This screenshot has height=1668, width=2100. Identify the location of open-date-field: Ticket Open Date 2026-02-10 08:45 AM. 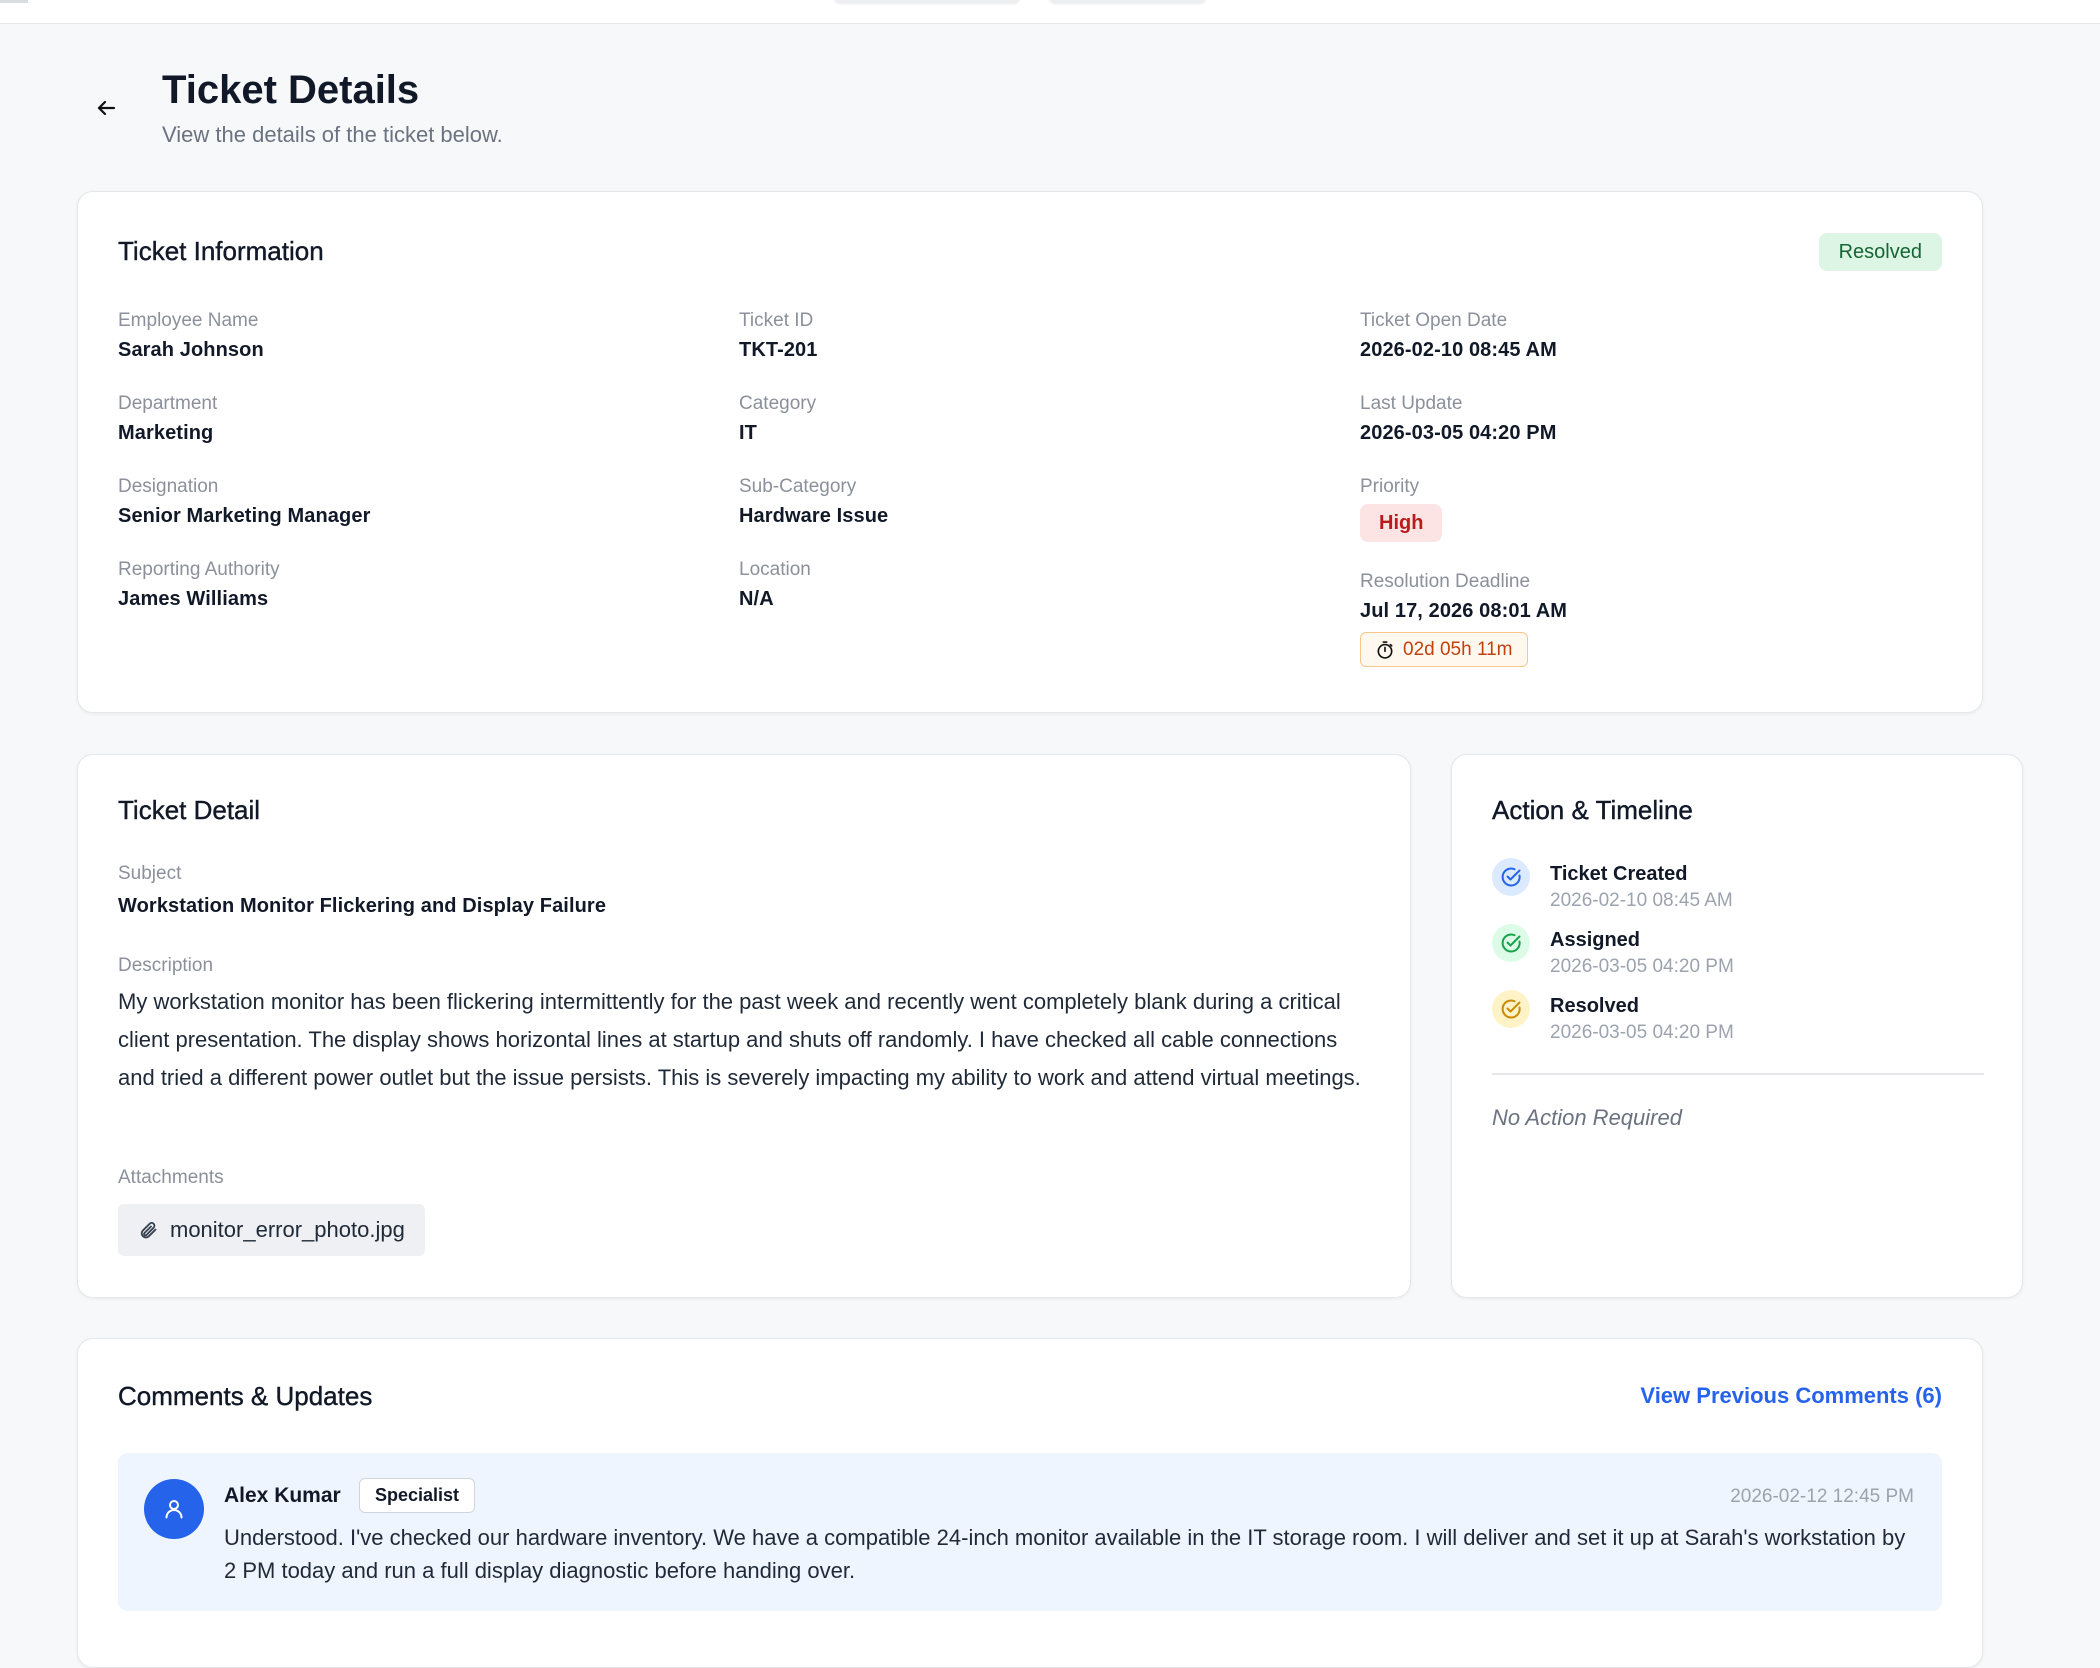
(1458, 336).